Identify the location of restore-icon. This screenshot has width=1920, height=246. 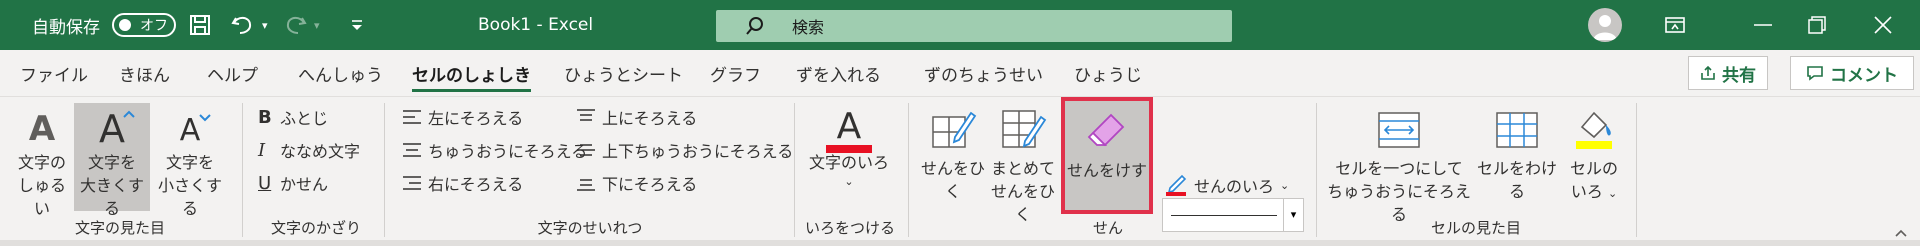
(1817, 25).